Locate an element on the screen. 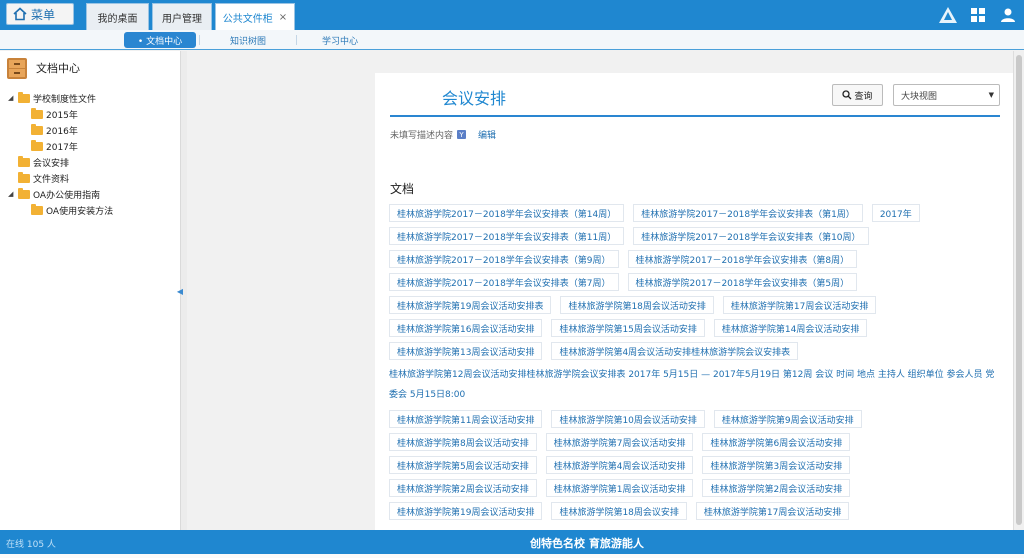 Image resolution: width=1024 pixels, height=558 pixels. bottom-strip is located at coordinates (512, 556).